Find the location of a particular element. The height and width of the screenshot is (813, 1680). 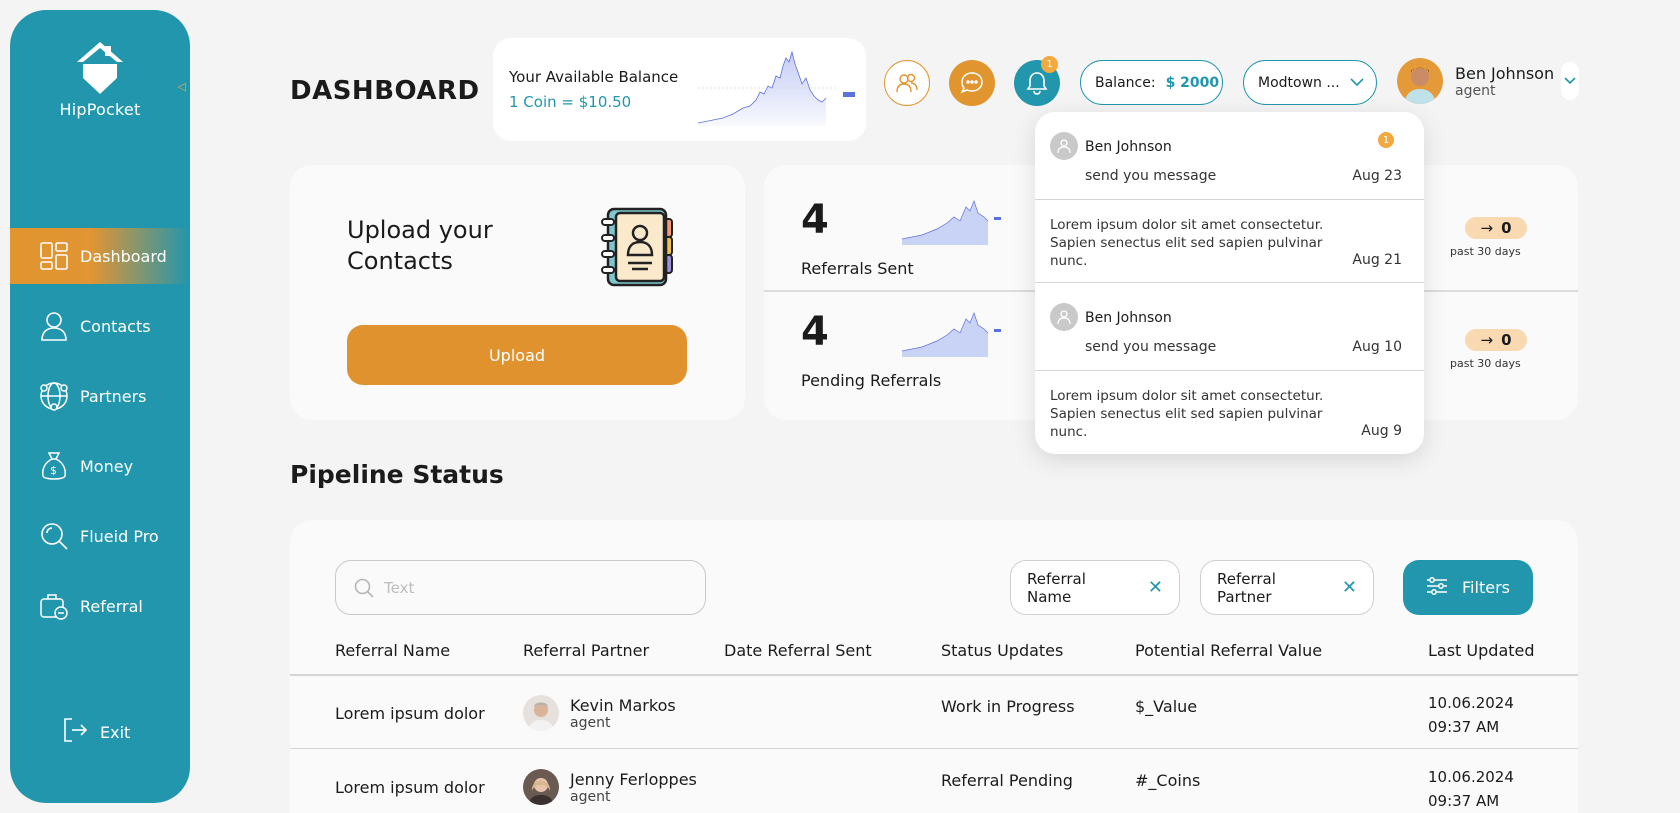

user-profile: Ben Johnson agent is located at coordinates (1475, 81).